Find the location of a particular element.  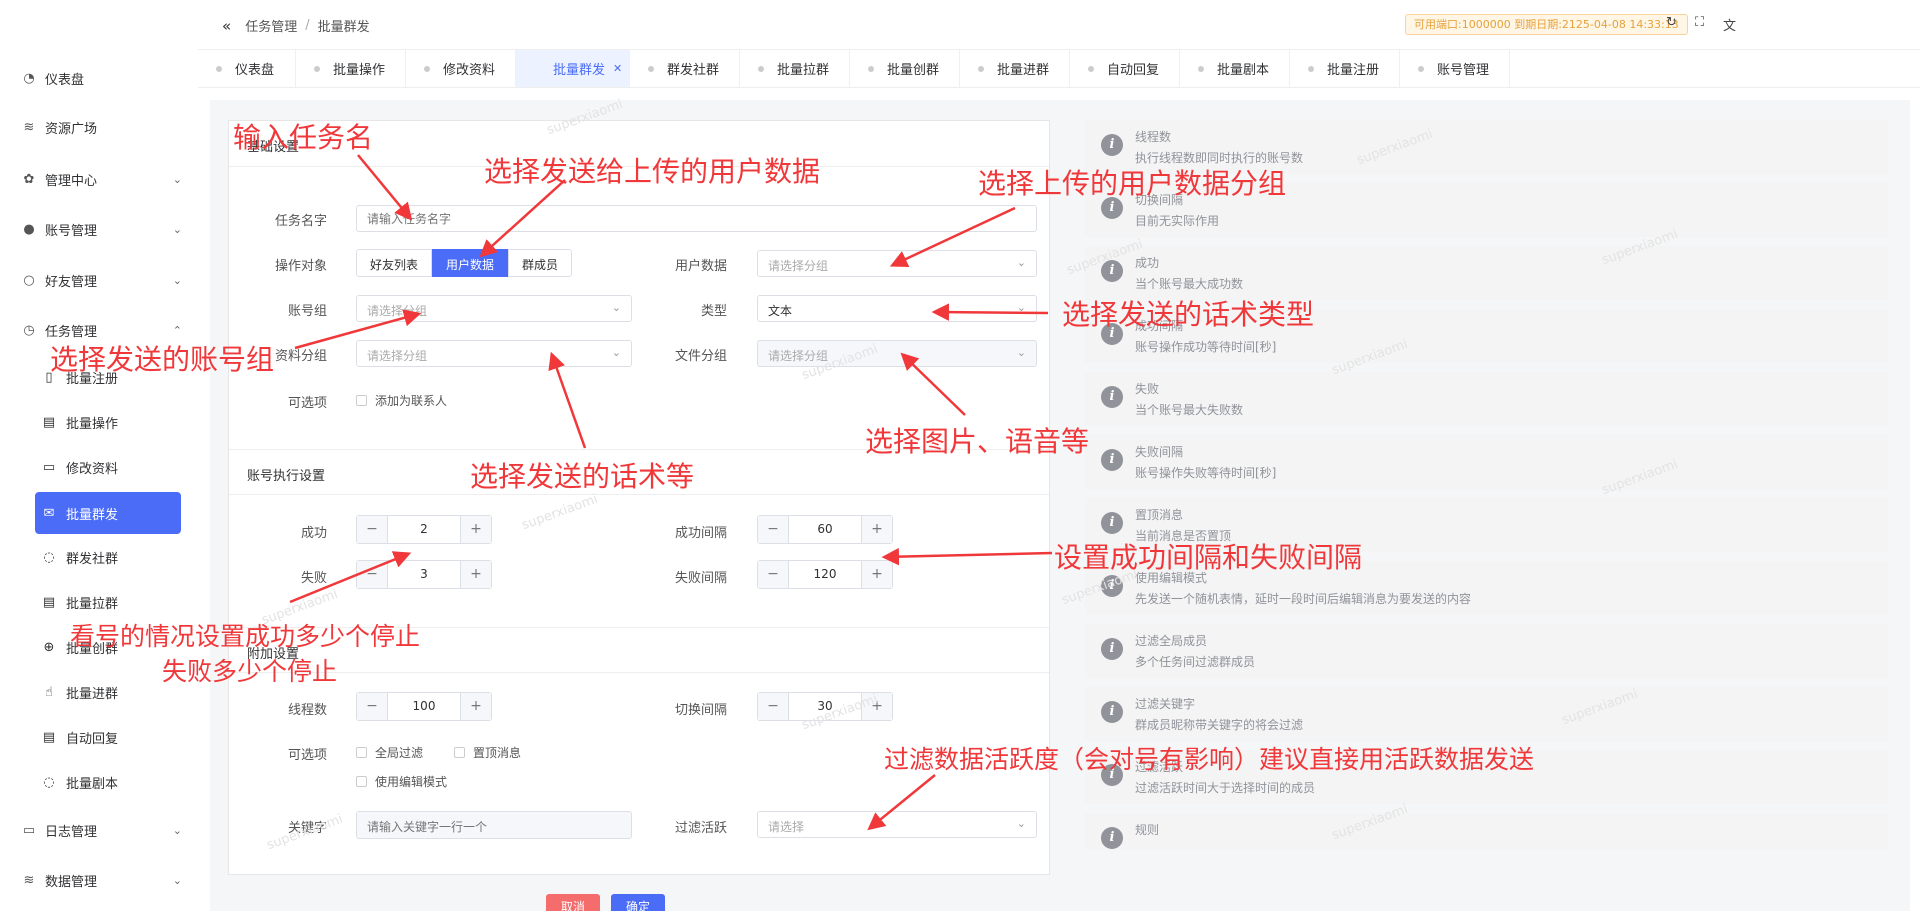

cancel-button: 取消 is located at coordinates (573, 902).